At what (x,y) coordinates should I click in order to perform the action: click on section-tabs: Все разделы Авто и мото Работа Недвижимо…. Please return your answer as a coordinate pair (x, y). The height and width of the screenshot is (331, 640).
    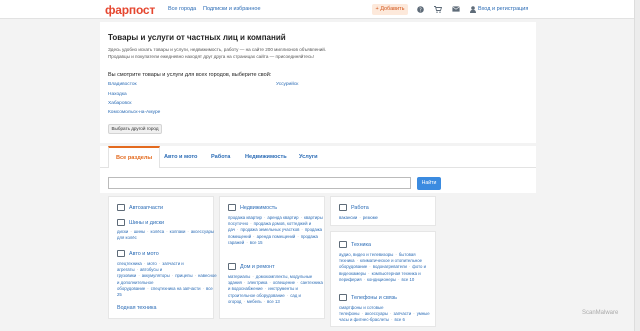
    Looking at the image, I should click on (318, 157).